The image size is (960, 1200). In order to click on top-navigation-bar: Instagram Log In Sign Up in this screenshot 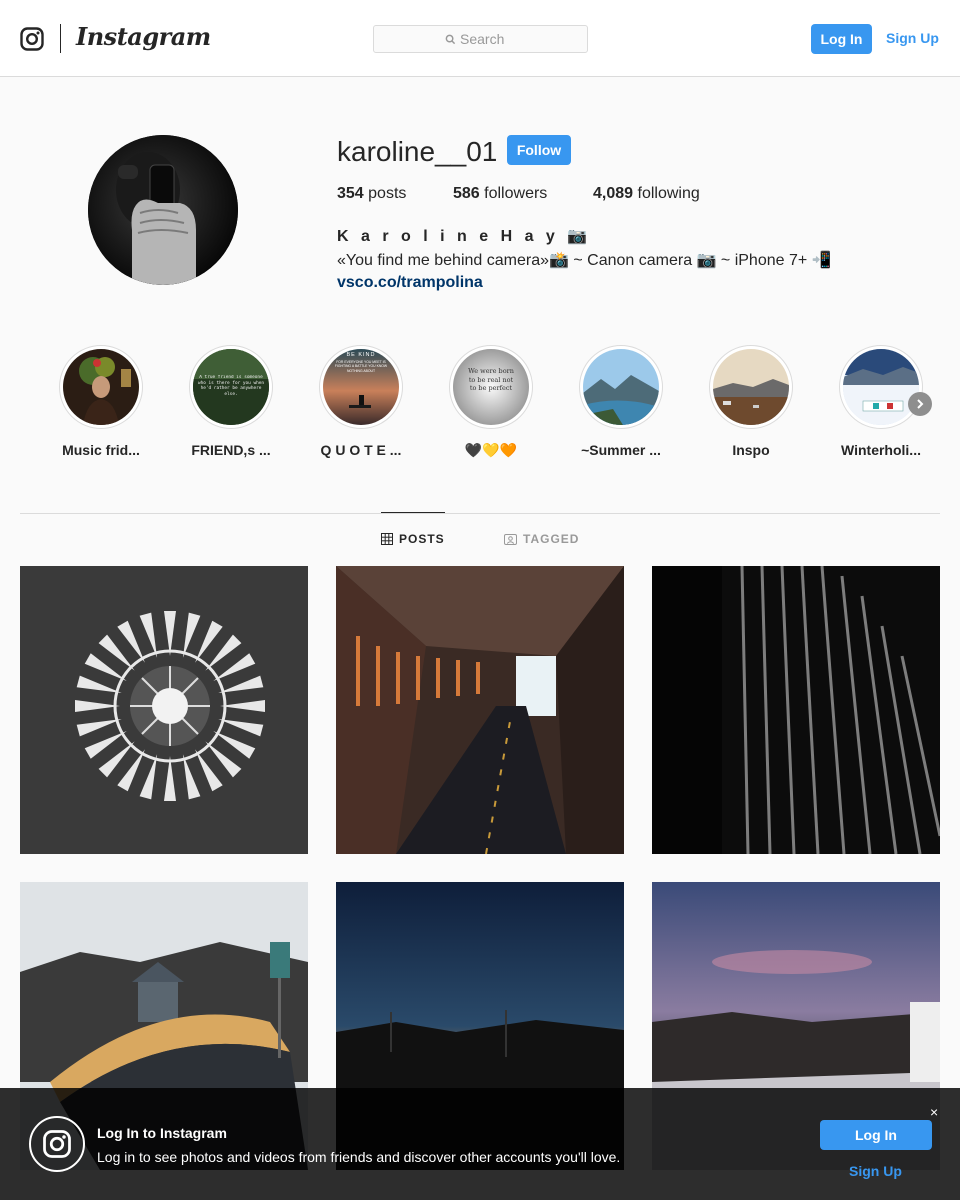, I will do `click(480, 38)`.